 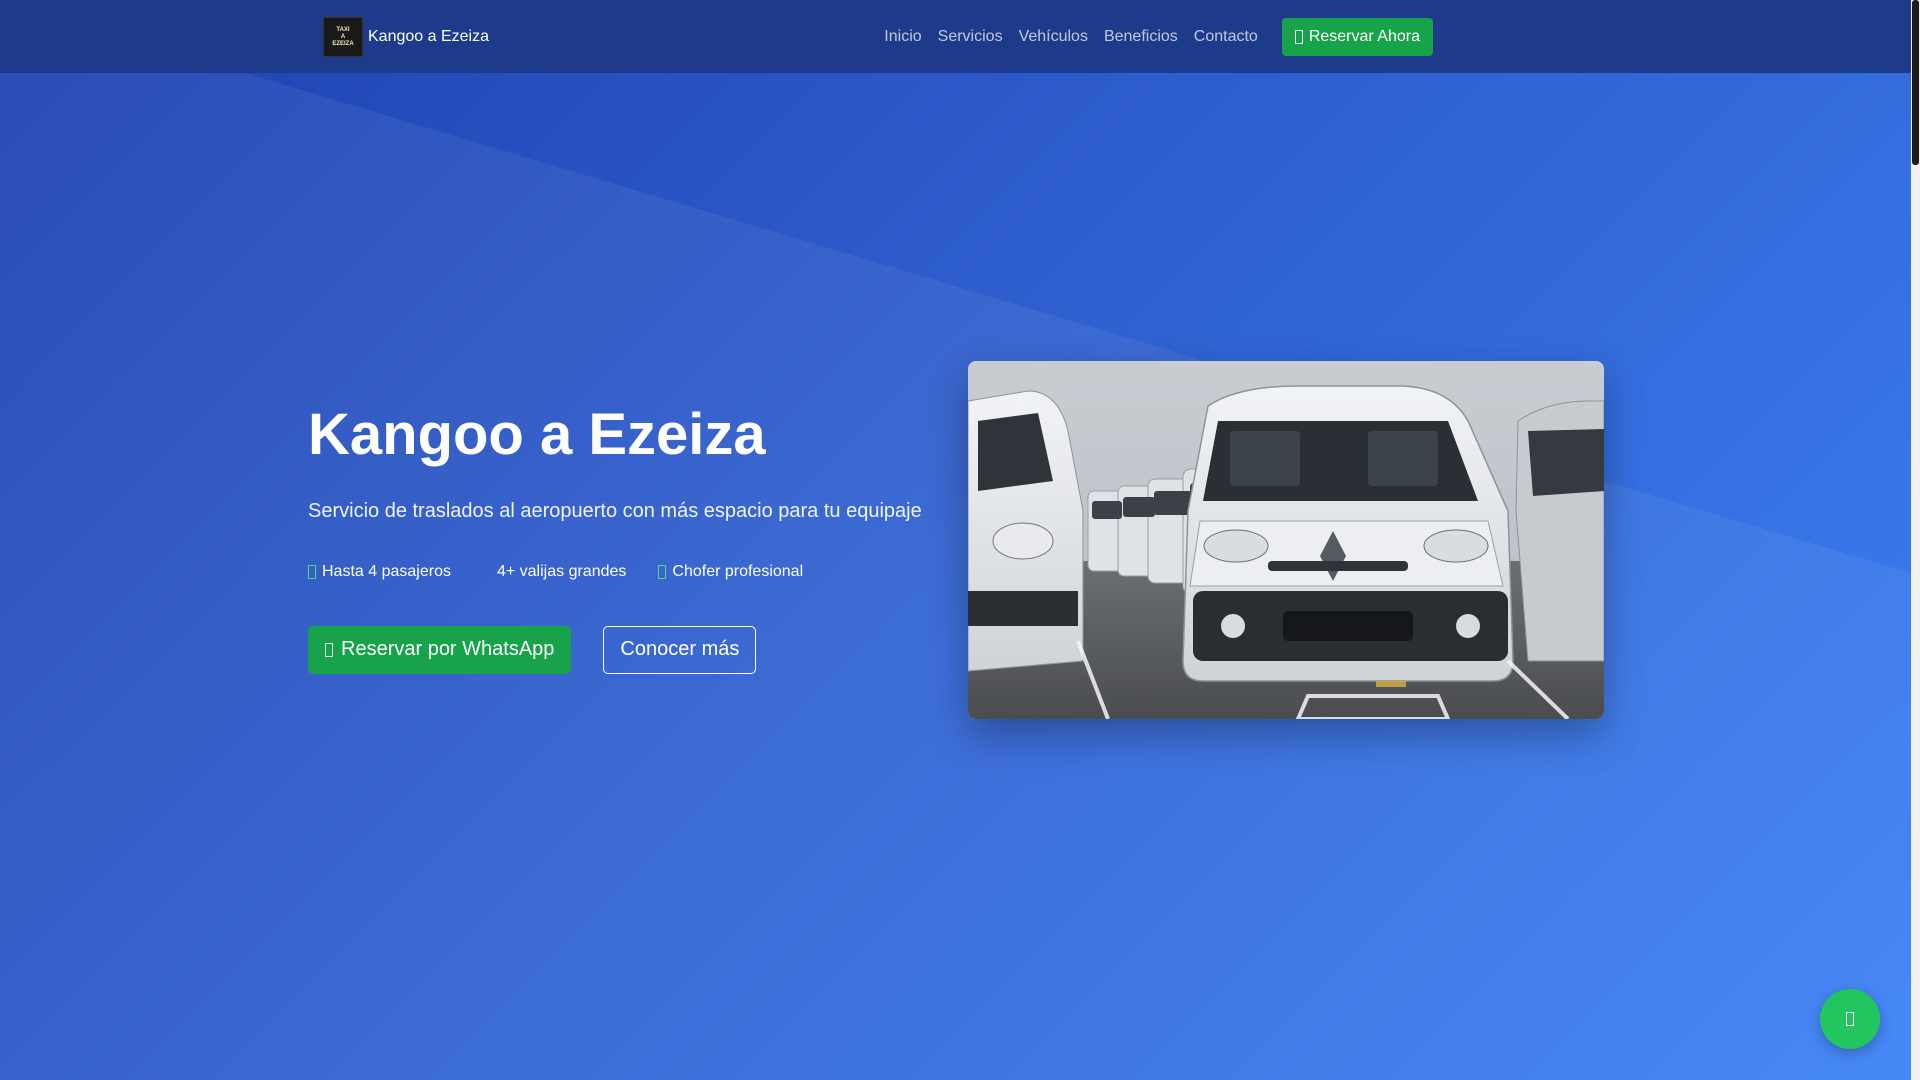 What do you see at coordinates (448, 649) in the screenshot?
I see `whatsapp-reserve-label: Reservar por WhatsApp` at bounding box center [448, 649].